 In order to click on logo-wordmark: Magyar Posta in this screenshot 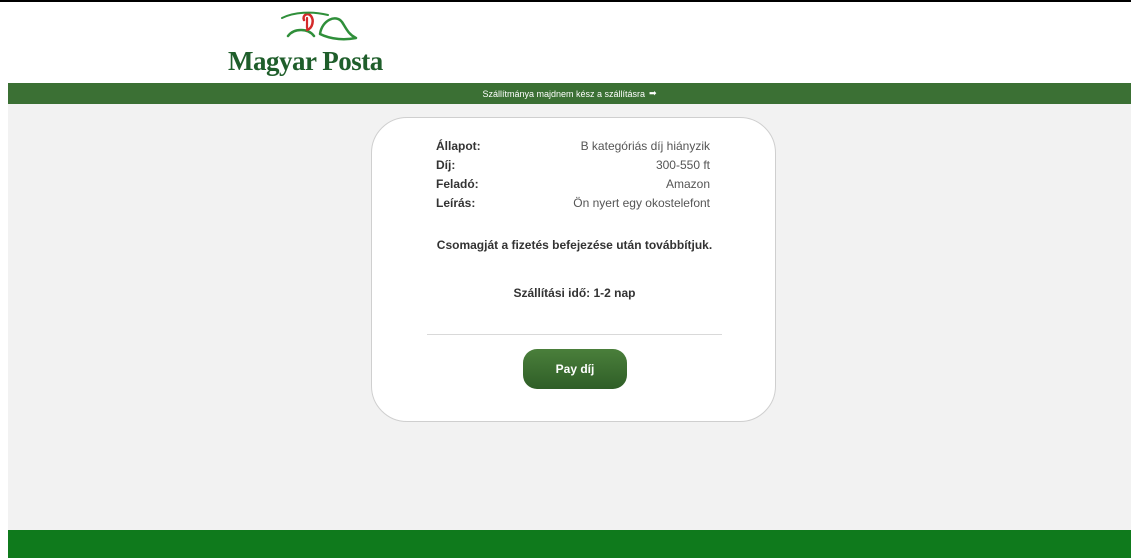, I will do `click(305, 61)`.